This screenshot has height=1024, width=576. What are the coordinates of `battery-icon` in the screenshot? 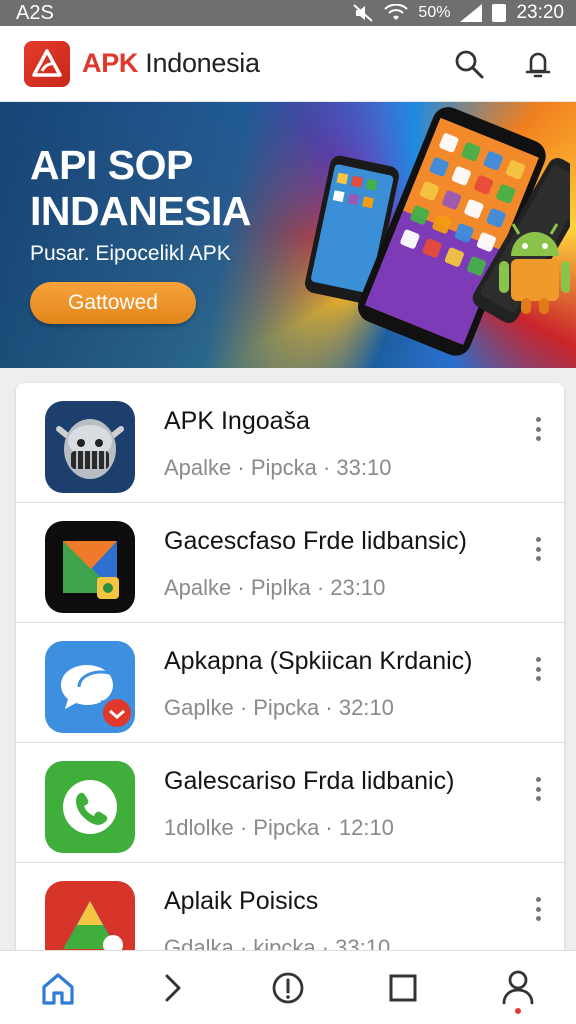 It's located at (499, 13).